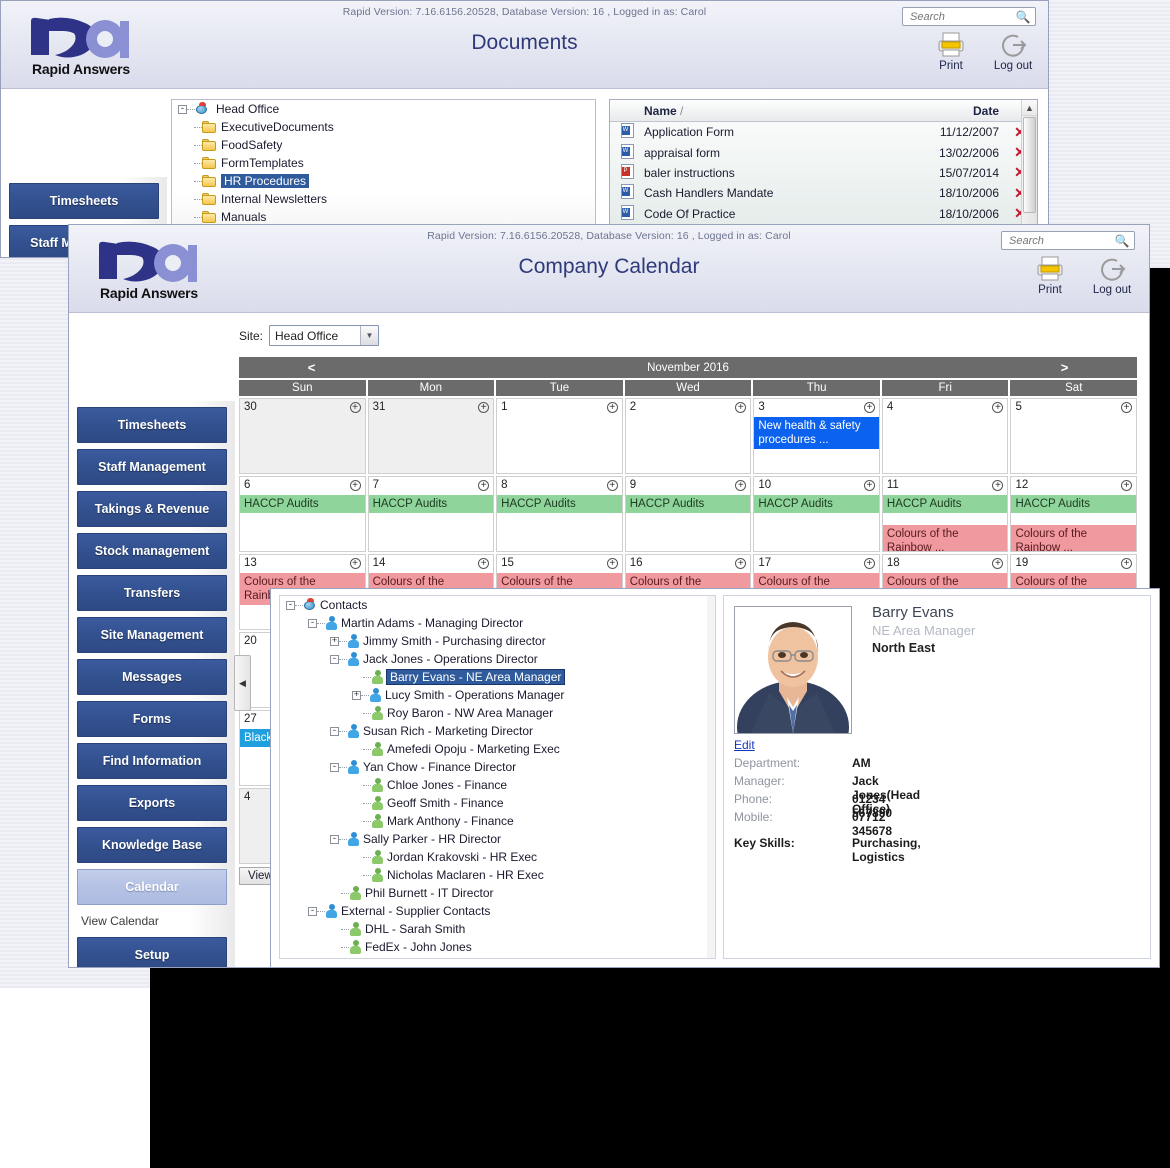 The height and width of the screenshot is (1168, 1170). I want to click on sidebar-item-forms: Forms, so click(152, 719).